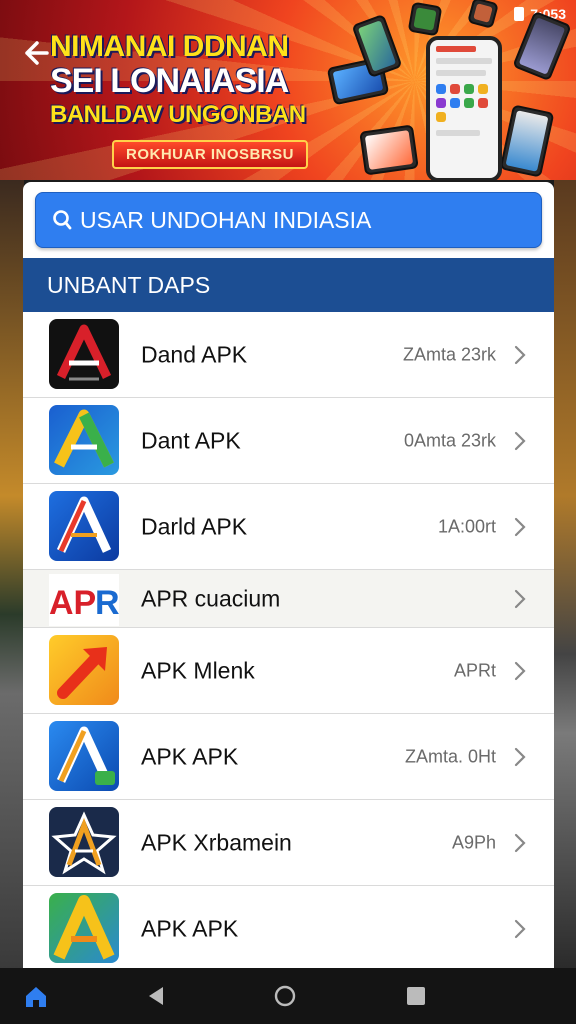  What do you see at coordinates (464, 108) in the screenshot?
I see `phone-mockup-icon` at bounding box center [464, 108].